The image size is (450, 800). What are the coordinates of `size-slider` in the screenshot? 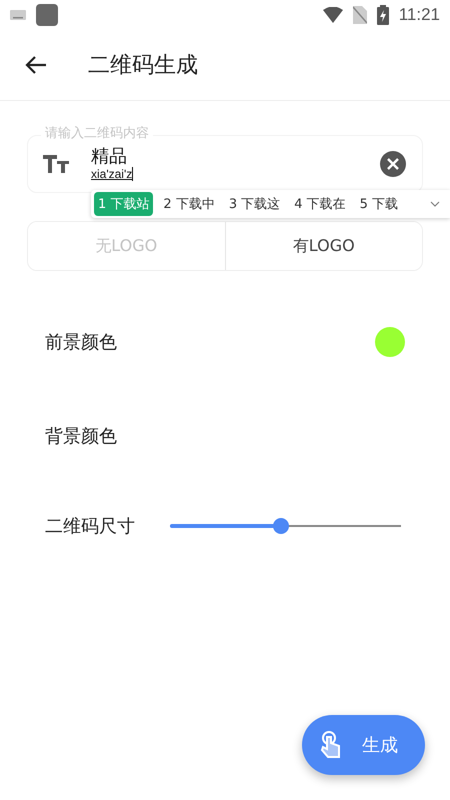 It's located at (285, 526).